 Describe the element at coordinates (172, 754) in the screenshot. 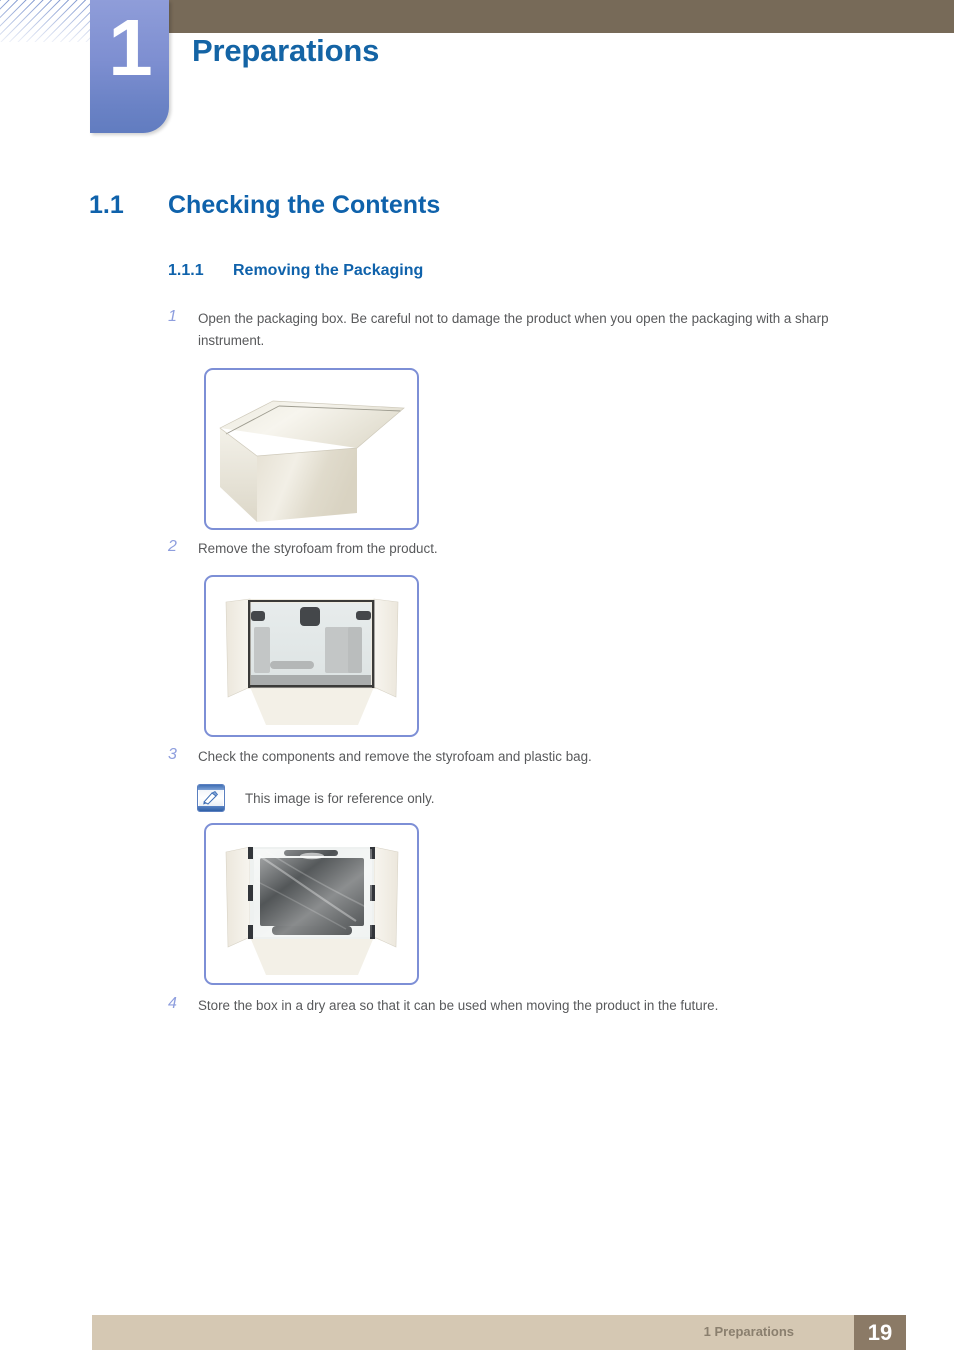

I see `step-number: 3` at that location.